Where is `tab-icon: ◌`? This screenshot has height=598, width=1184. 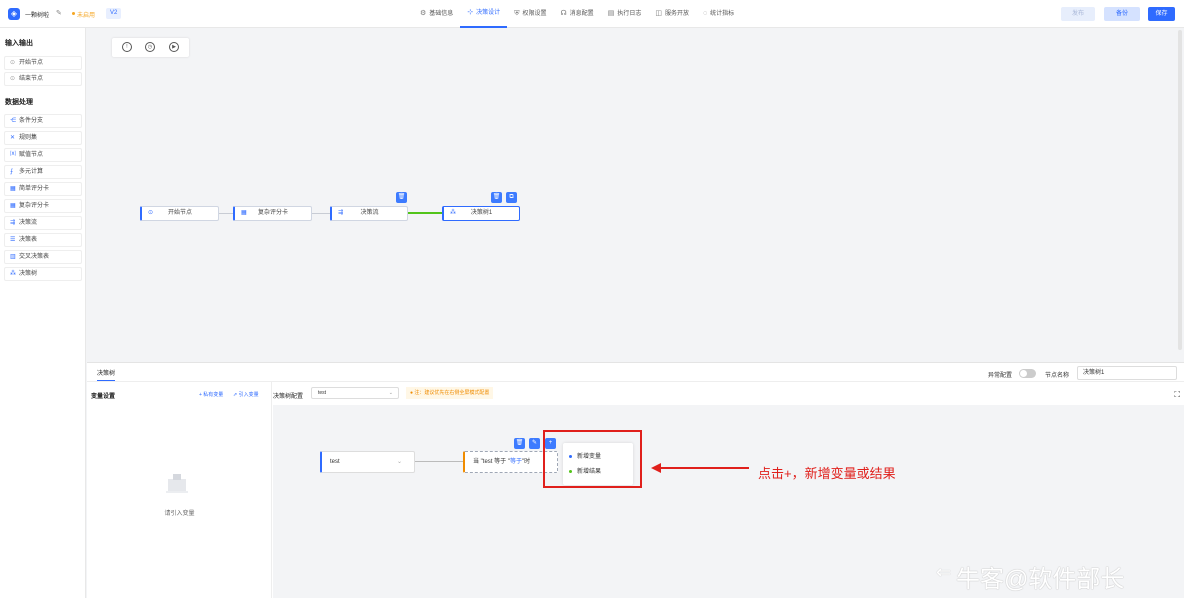 tab-icon: ◌ is located at coordinates (705, 13).